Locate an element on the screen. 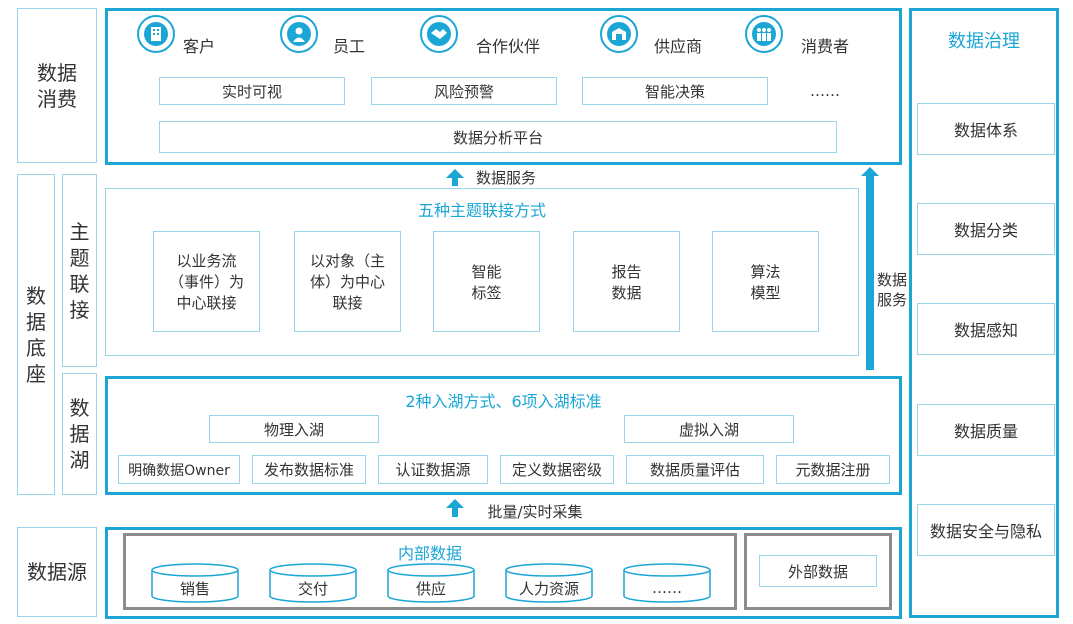 This screenshot has width=1073, height=624. lake-standard: 发布数据标准 is located at coordinates (309, 469).